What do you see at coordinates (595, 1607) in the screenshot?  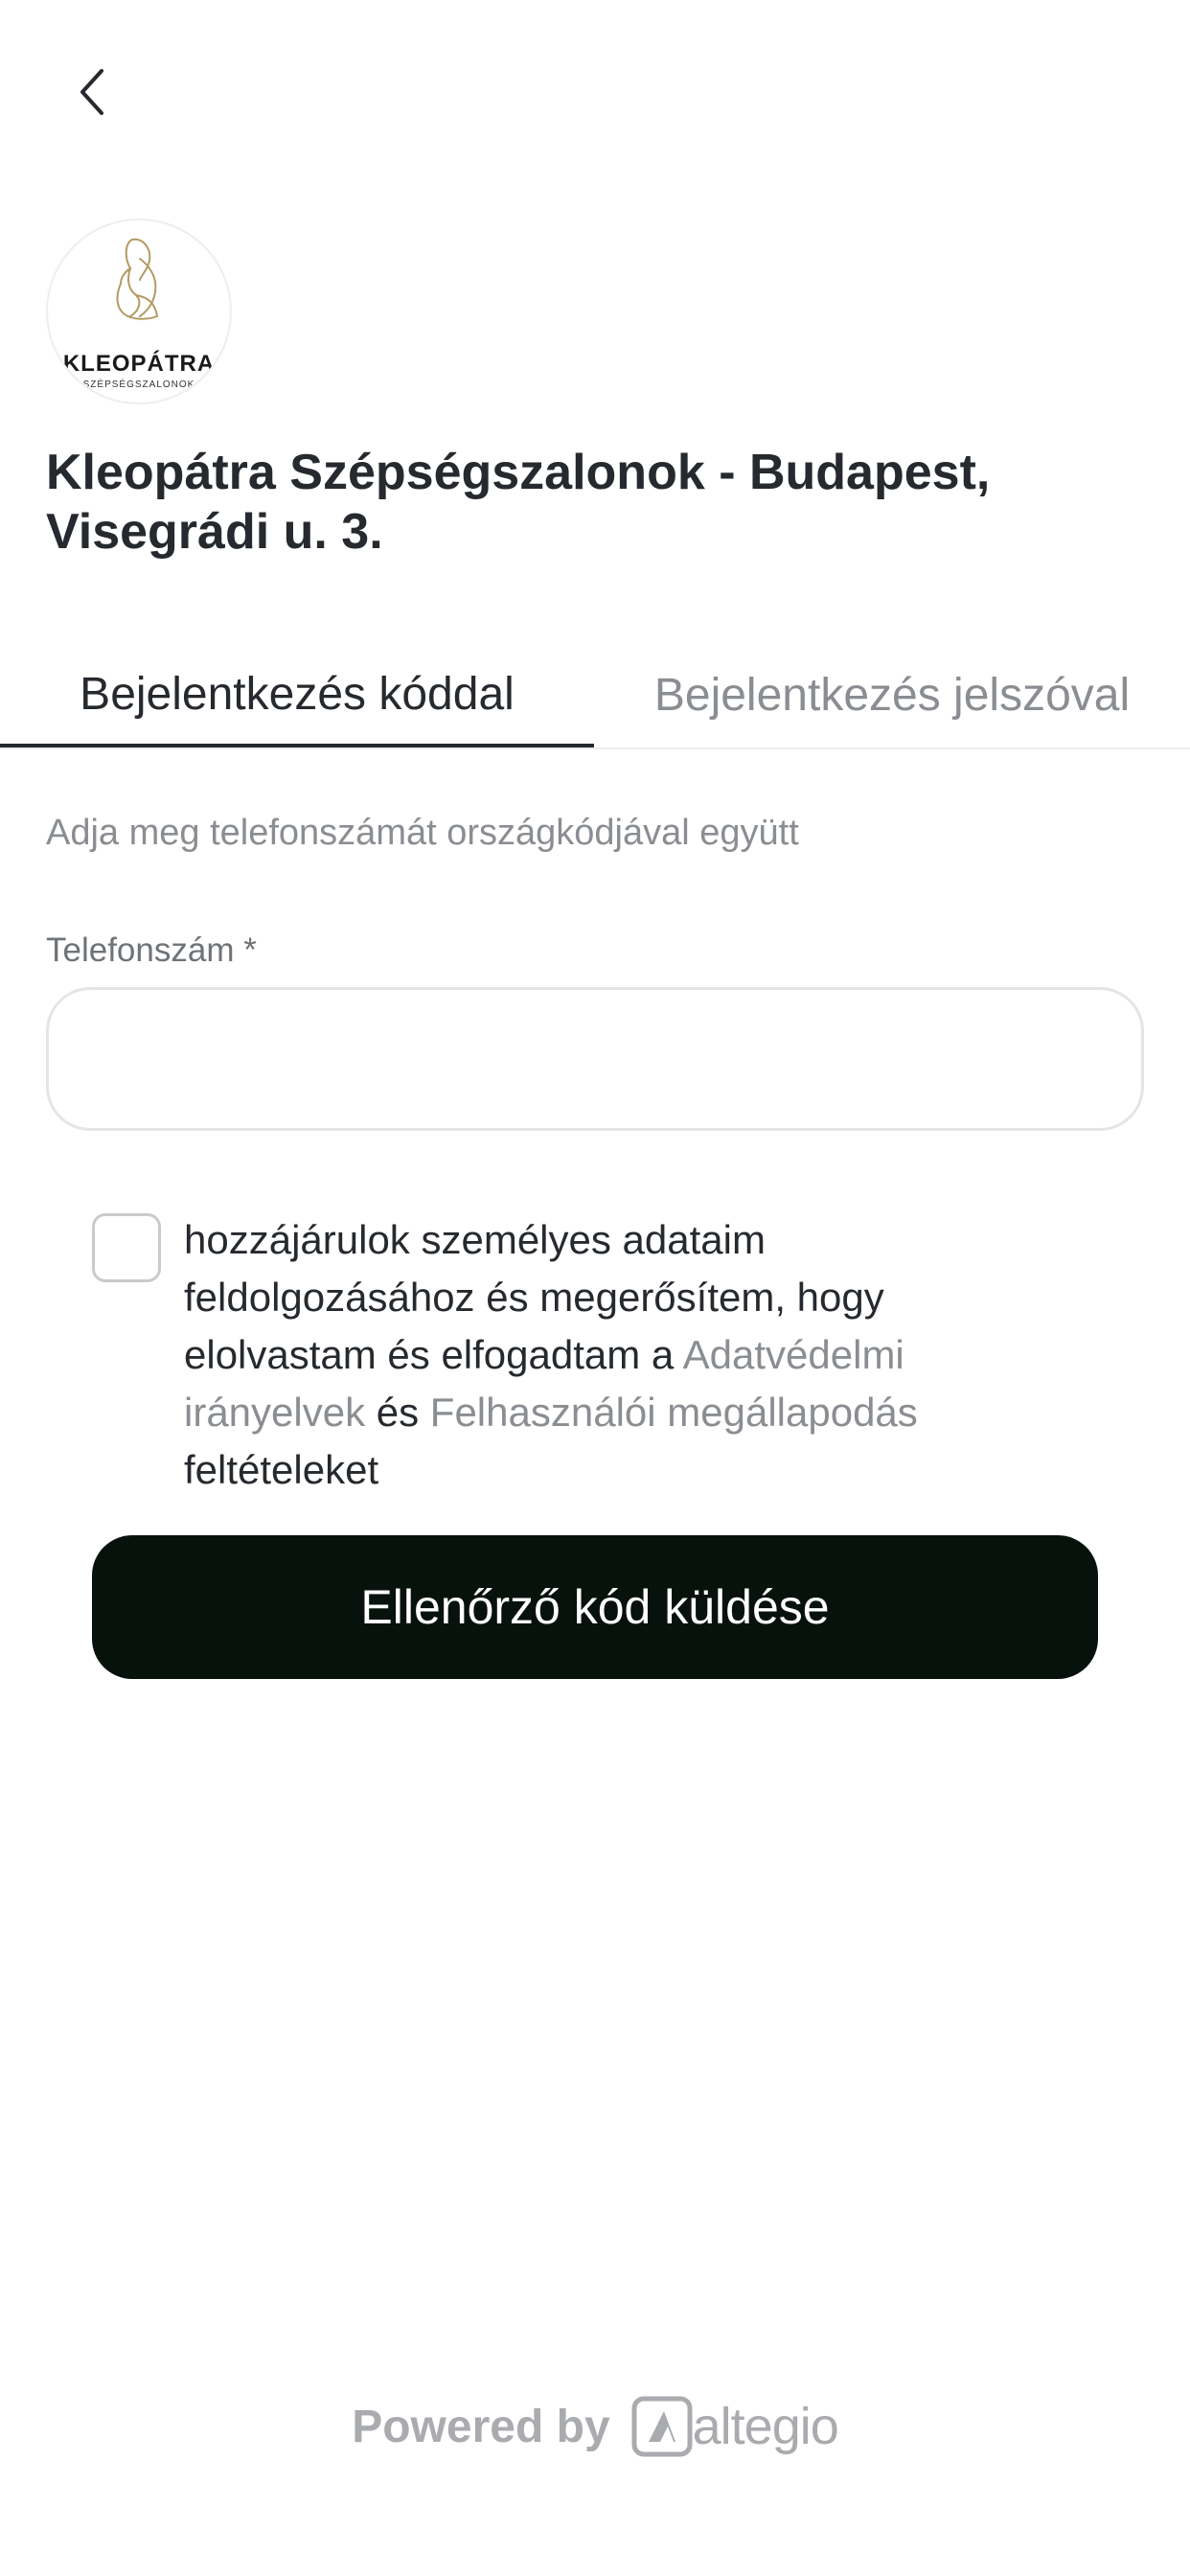 I see `send-verification-code-button: Ellenőrző kód küldése` at bounding box center [595, 1607].